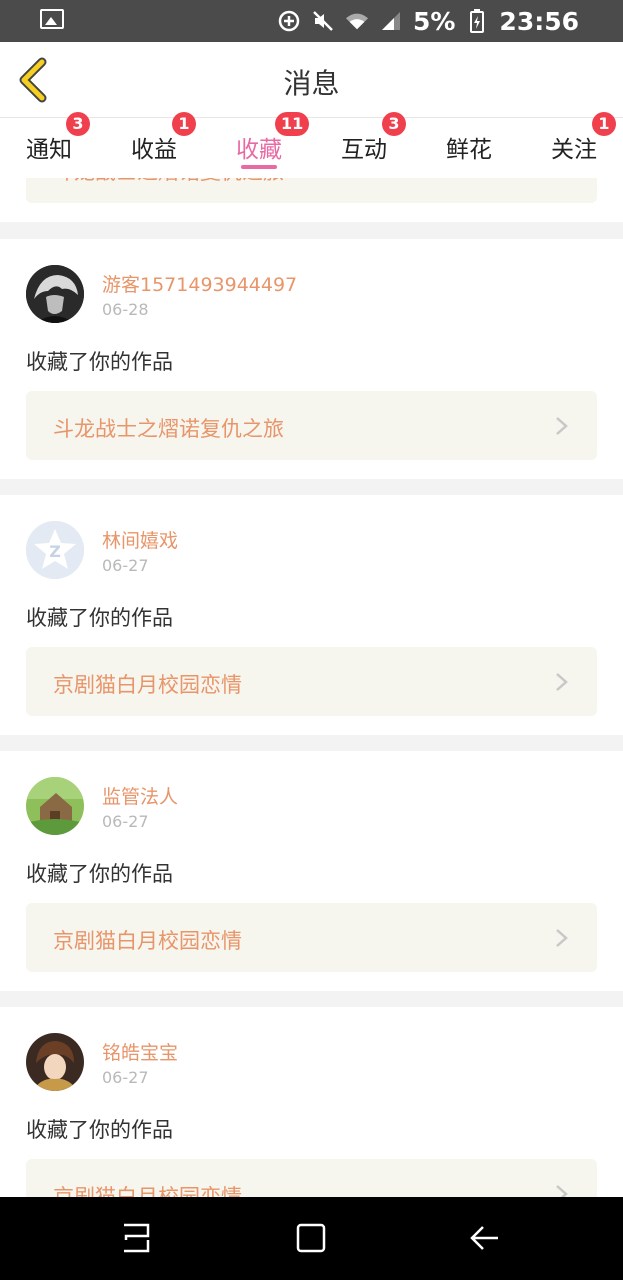  I want to click on user-name: 铭皓宝宝, so click(140, 1051).